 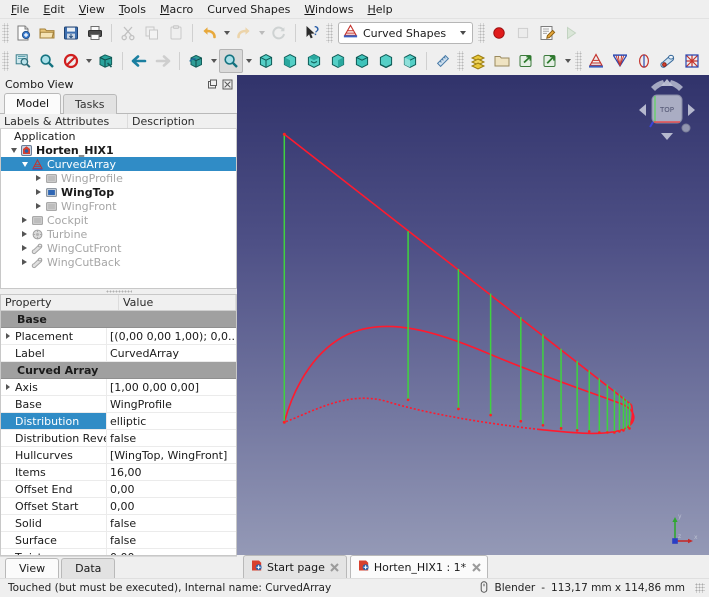 What do you see at coordinates (171, 455) in the screenshot?
I see `property-value: [WingTop, WingFront]` at bounding box center [171, 455].